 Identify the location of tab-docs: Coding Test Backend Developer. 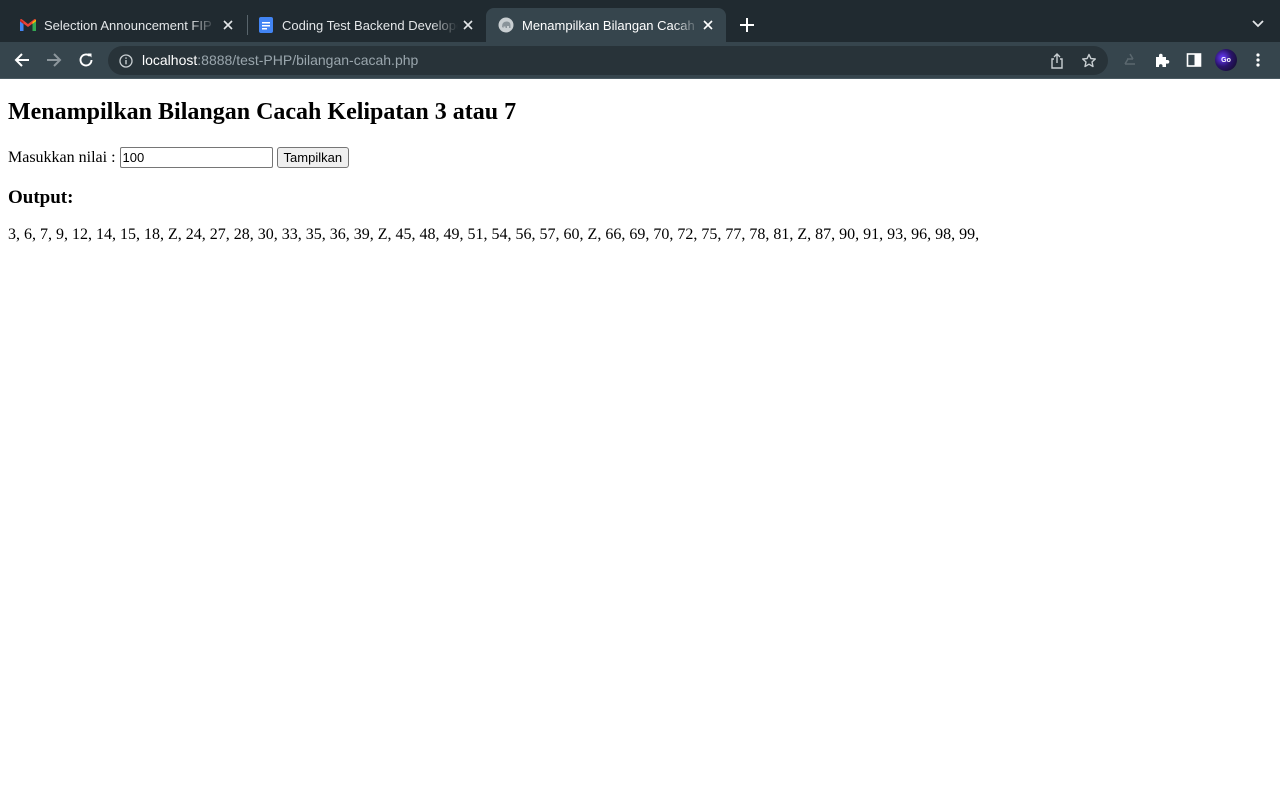
(368, 25).